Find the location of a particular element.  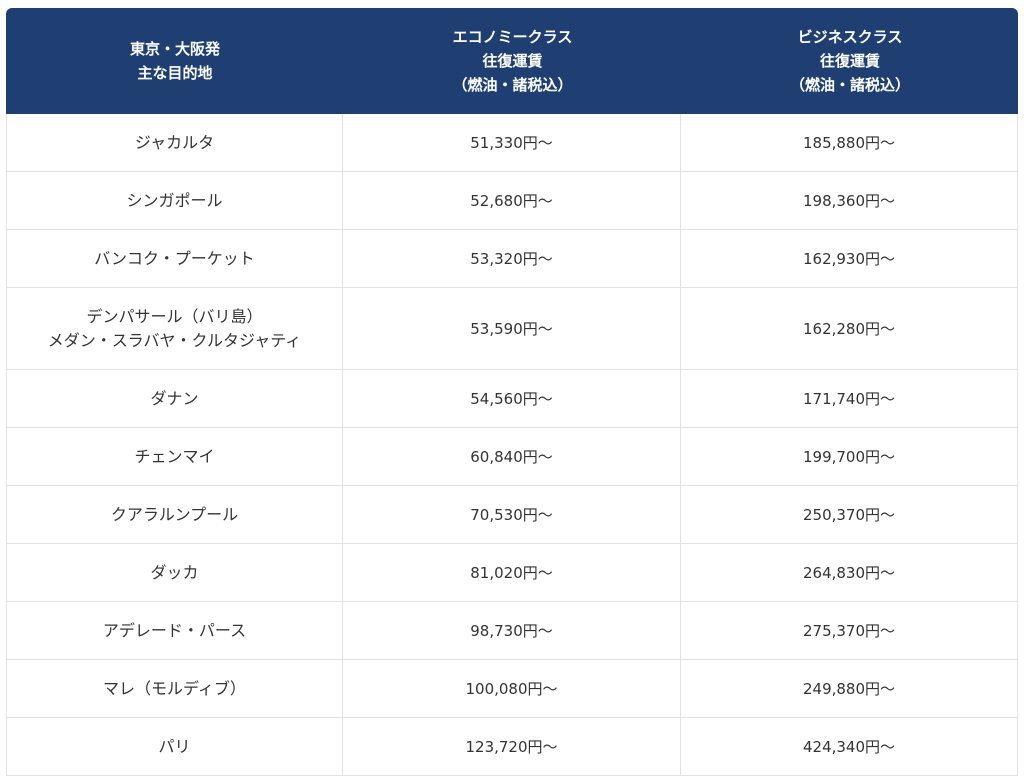

business-fare-cell: 162,930円〜 is located at coordinates (849, 259).